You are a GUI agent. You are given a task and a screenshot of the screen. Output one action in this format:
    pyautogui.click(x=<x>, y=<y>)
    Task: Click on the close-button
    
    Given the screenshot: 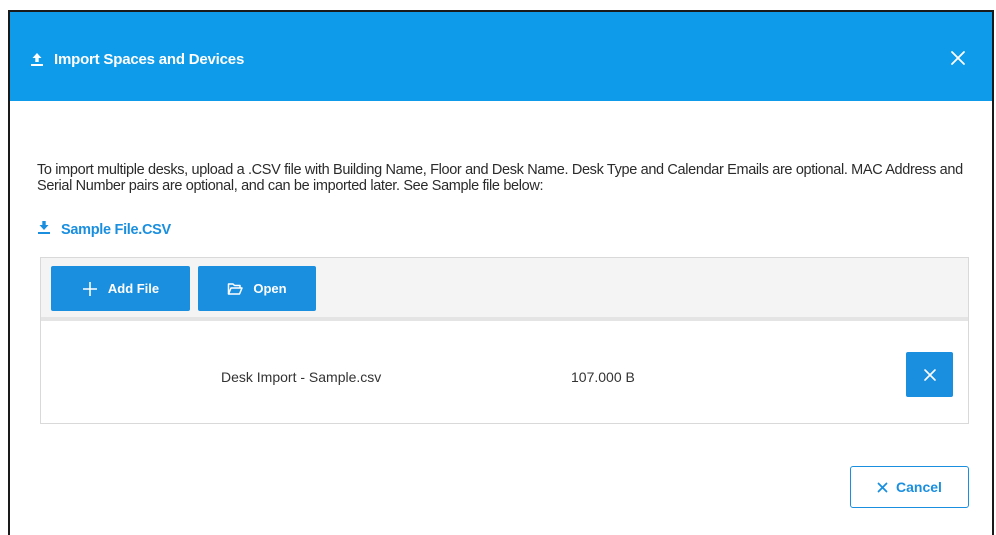 What is the action you would take?
    pyautogui.click(x=958, y=58)
    